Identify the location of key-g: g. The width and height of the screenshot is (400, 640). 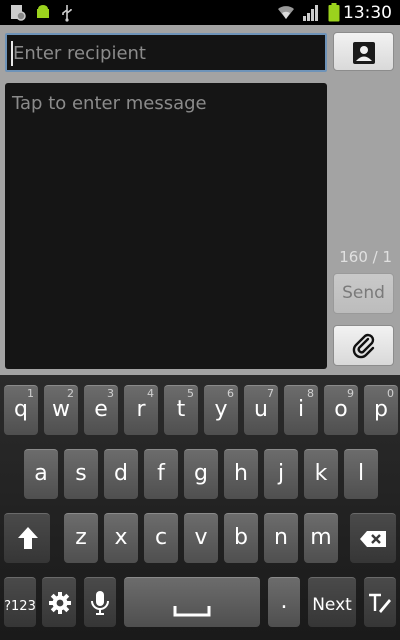
(201, 474).